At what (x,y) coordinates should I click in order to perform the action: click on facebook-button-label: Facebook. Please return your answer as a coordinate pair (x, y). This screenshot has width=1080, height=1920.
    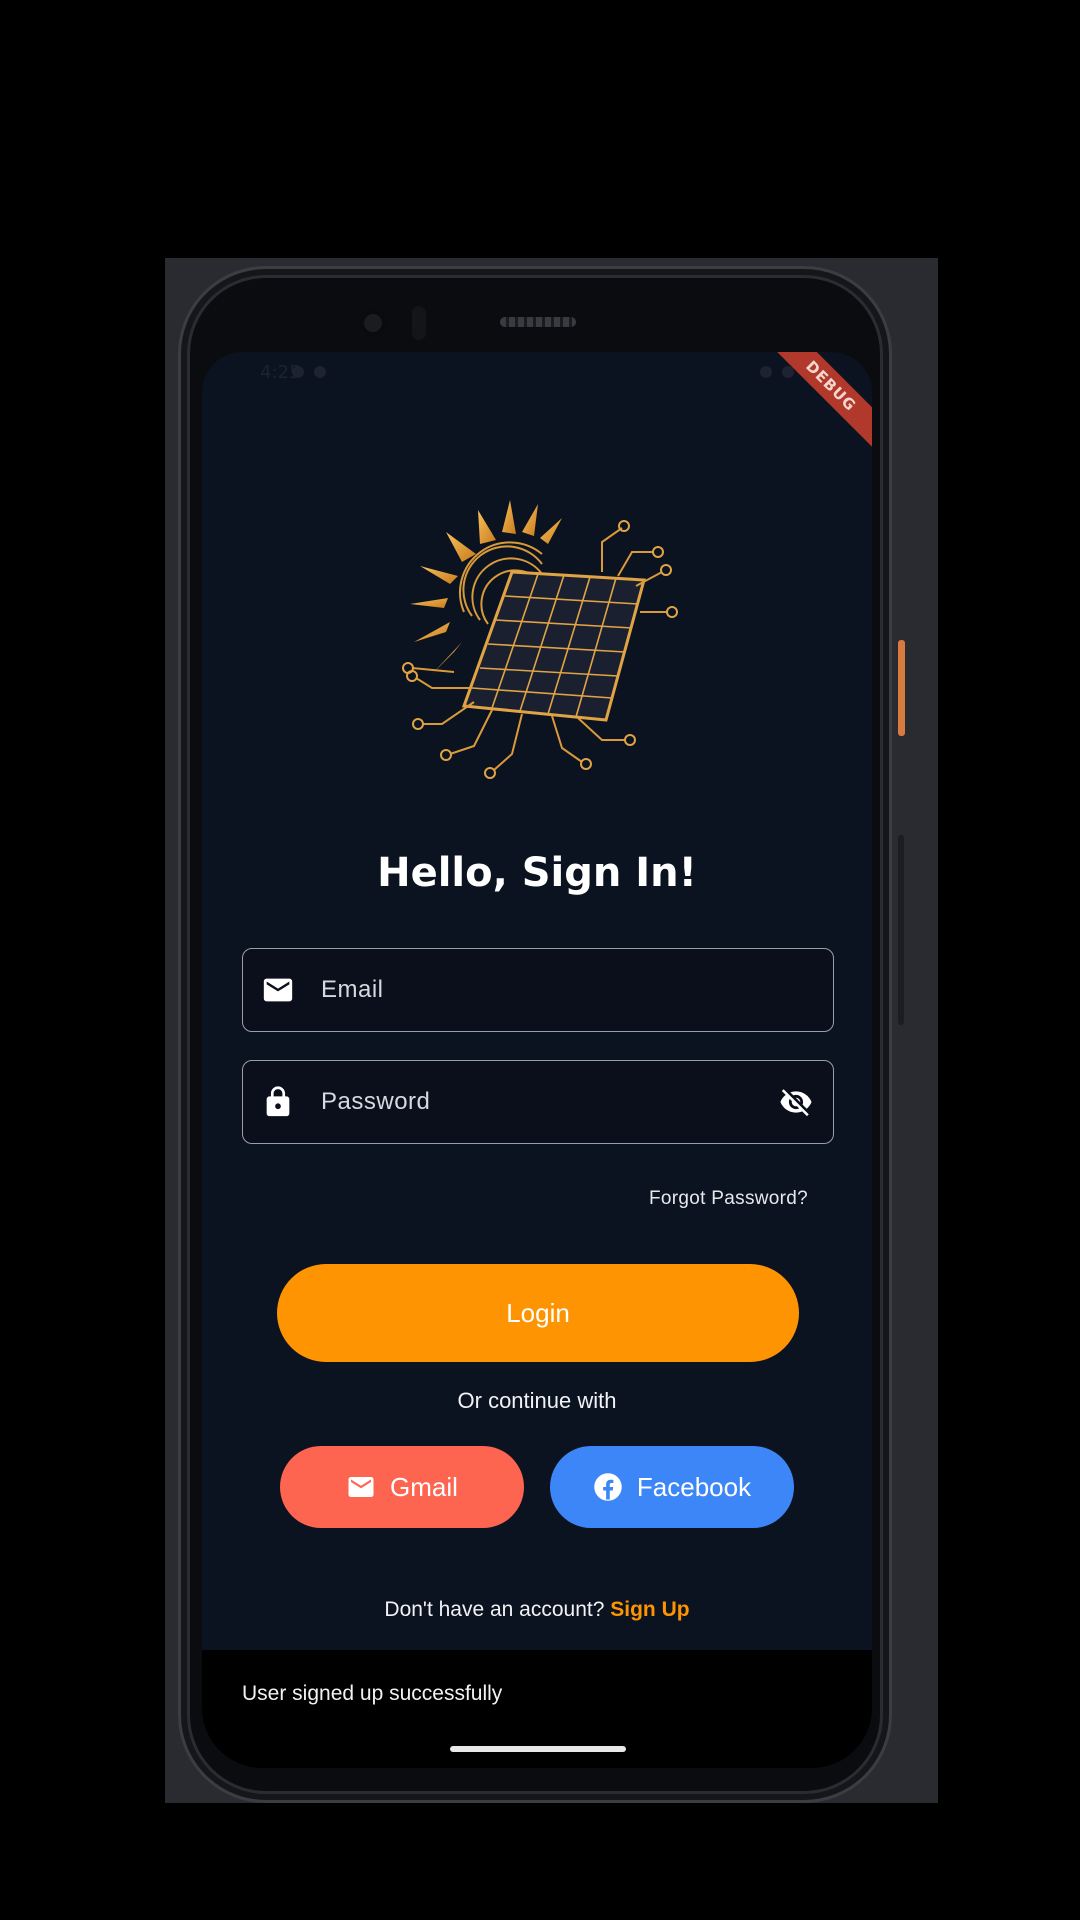
    Looking at the image, I should click on (694, 1486).